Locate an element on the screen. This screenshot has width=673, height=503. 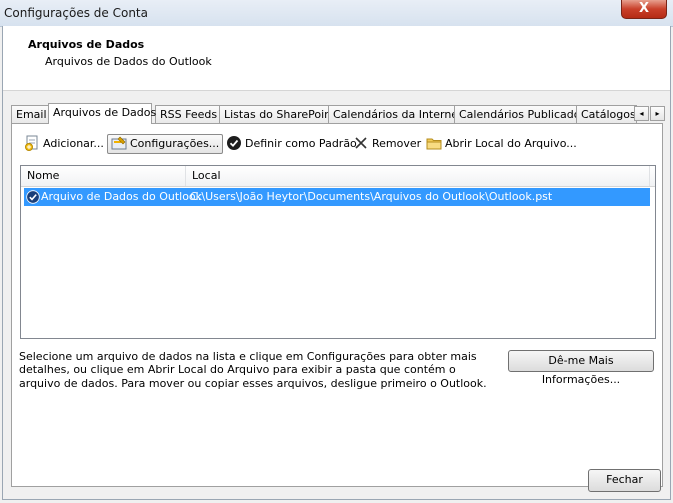
tab-scroll-left-button: ◂ is located at coordinates (641, 113).